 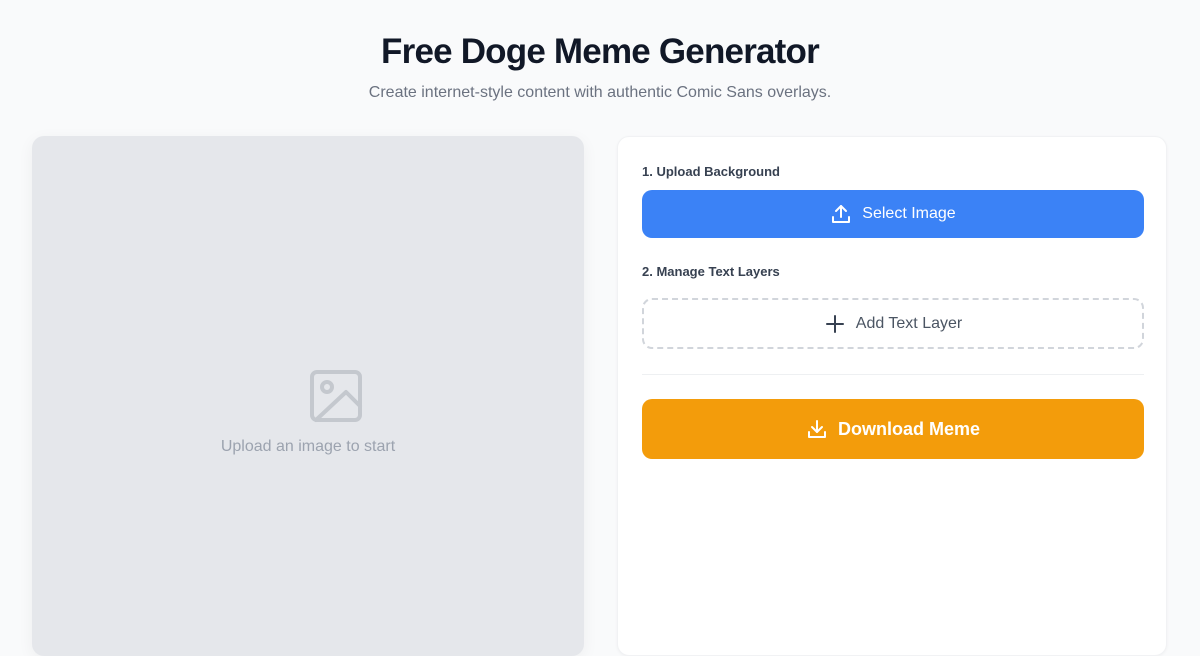 What do you see at coordinates (909, 323) in the screenshot?
I see `add-text-layer-label: Add Text Layer` at bounding box center [909, 323].